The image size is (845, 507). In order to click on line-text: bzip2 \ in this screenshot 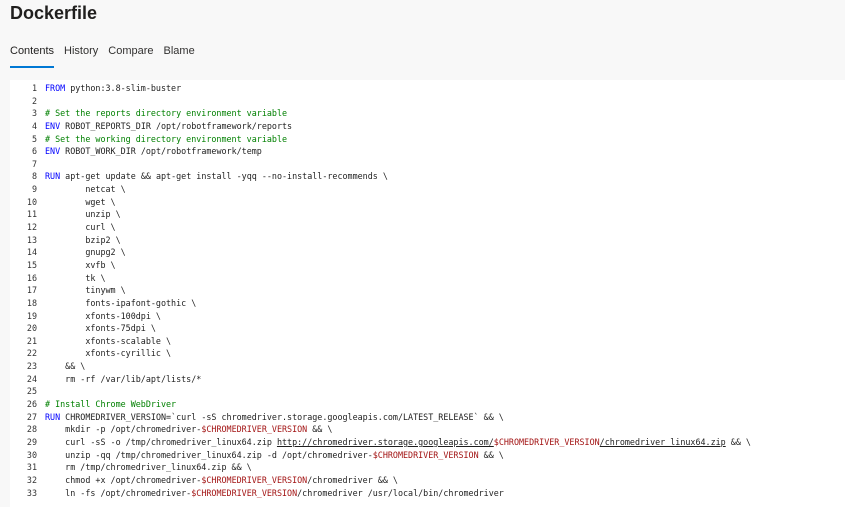, I will do `click(83, 240)`.